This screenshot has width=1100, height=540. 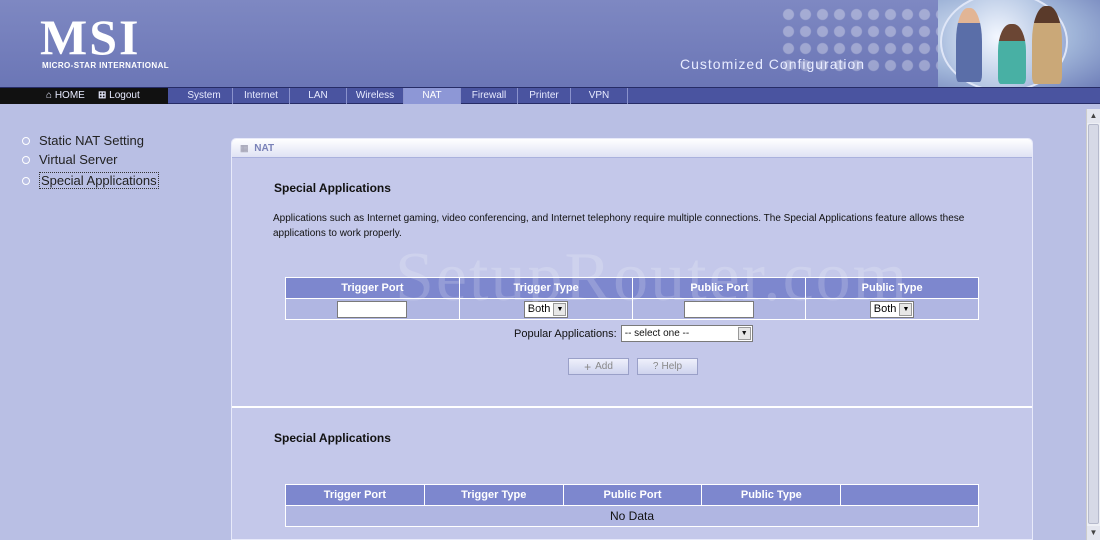 What do you see at coordinates (318, 96) in the screenshot?
I see `tab-lan: LAN` at bounding box center [318, 96].